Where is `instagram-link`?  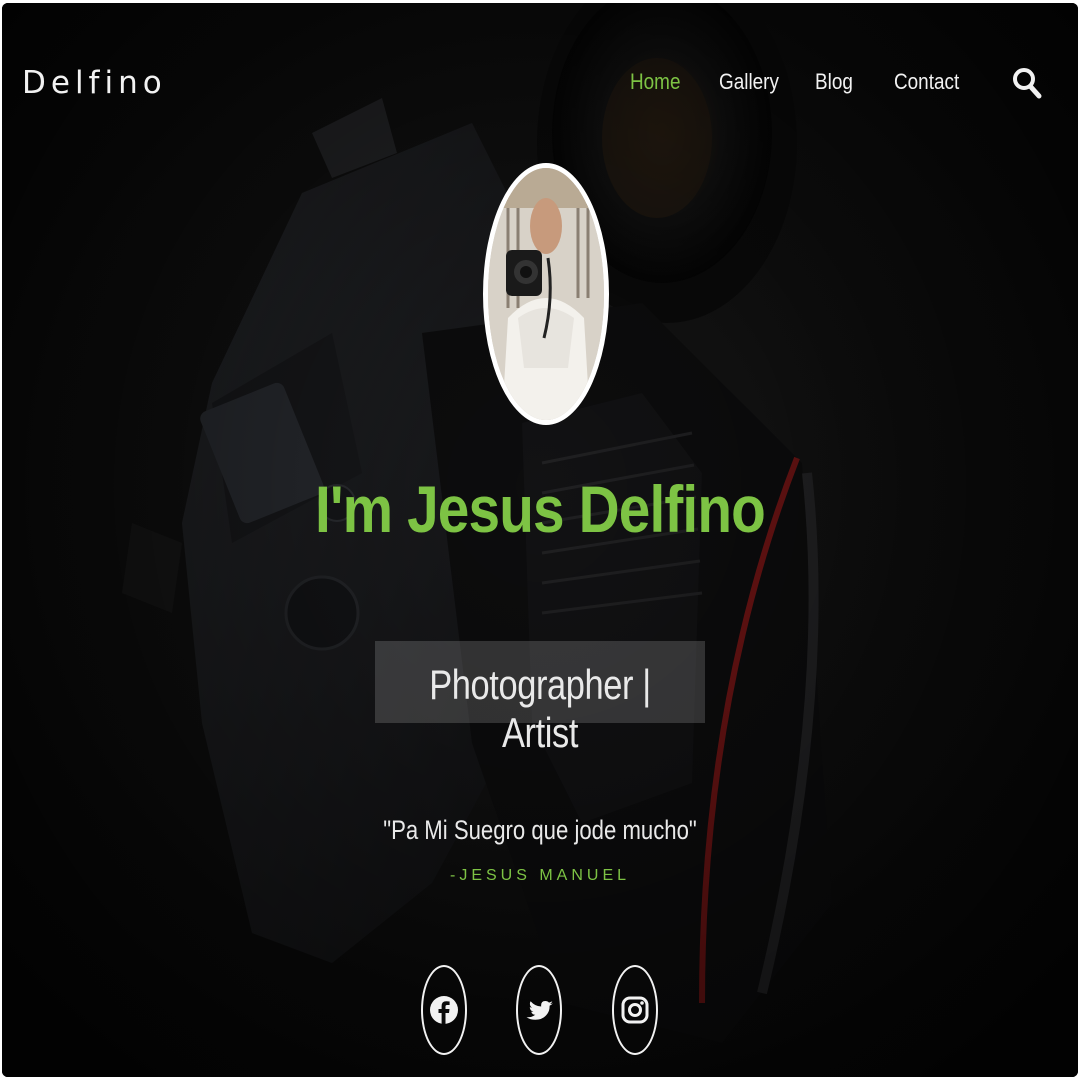 instagram-link is located at coordinates (635, 1010).